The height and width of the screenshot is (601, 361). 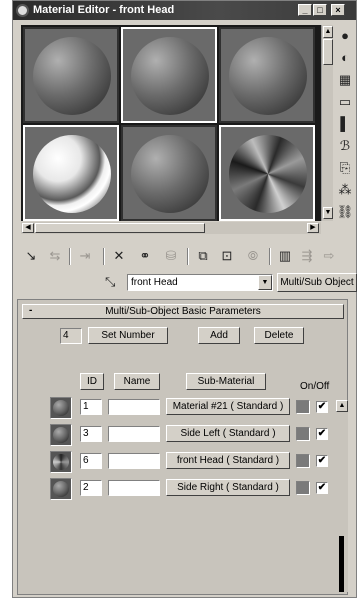 What do you see at coordinates (342, 496) in the screenshot?
I see `list-vertical-scrollbar: ▲` at bounding box center [342, 496].